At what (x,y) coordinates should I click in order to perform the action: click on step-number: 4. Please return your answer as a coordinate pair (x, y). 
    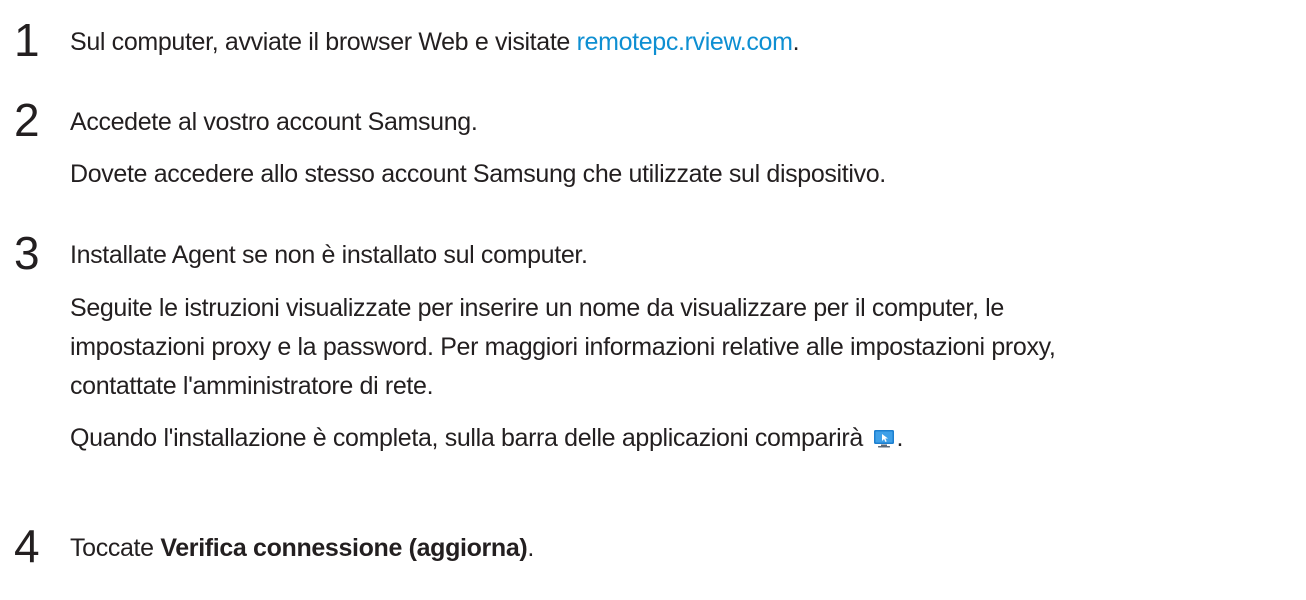
    Looking at the image, I should click on (27, 546).